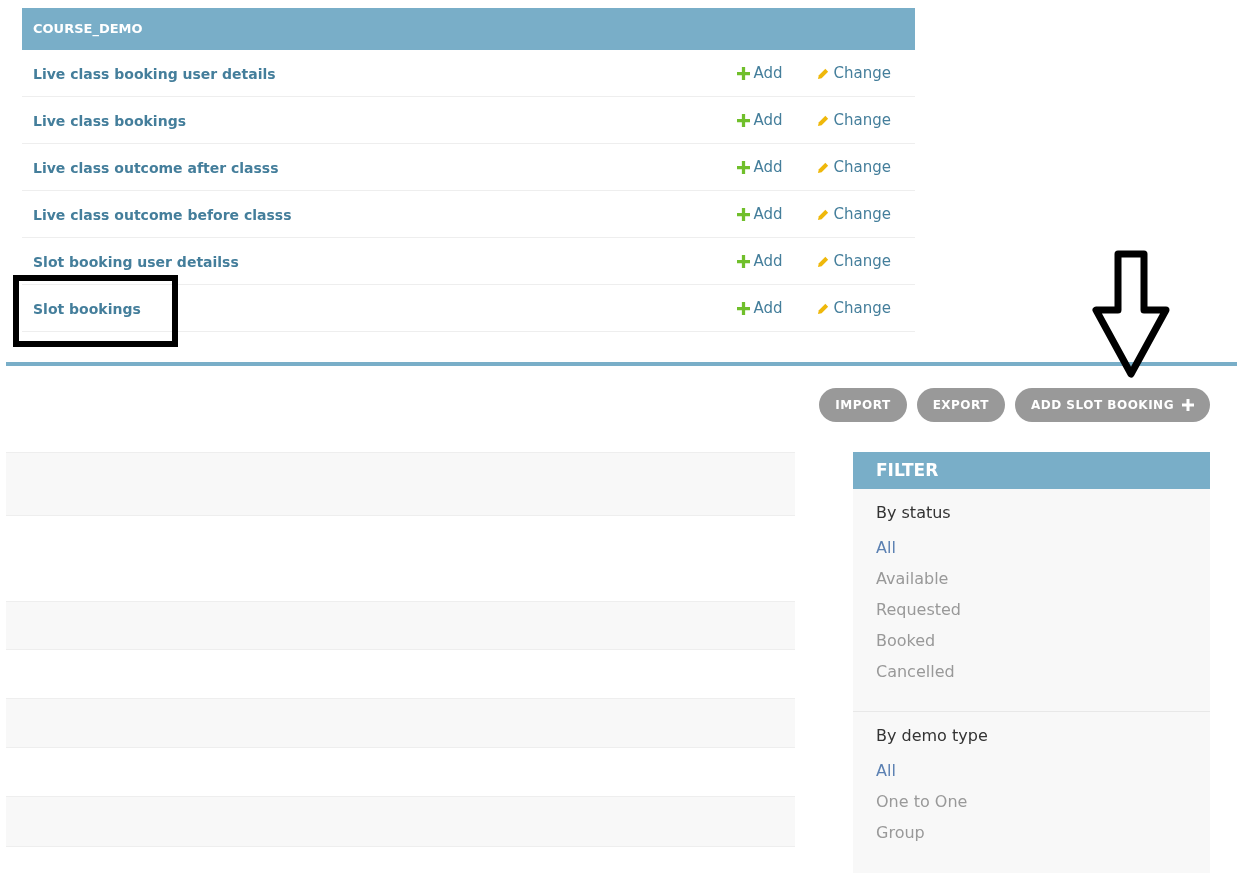  I want to click on filter-group-title: By demo type, so click(932, 735).